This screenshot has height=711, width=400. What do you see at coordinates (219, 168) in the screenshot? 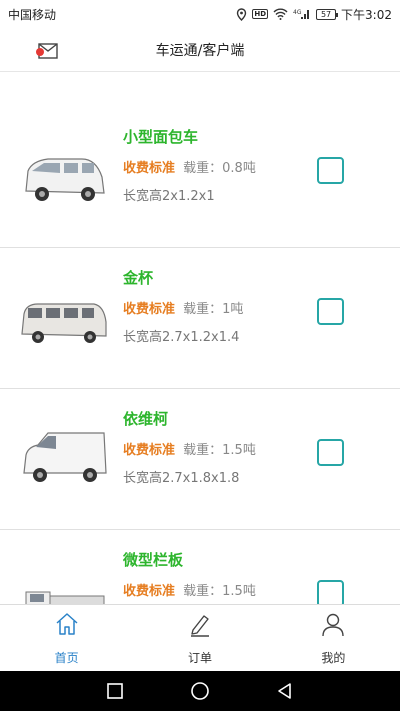
I see `load-capacity: 载重：0.8吨` at bounding box center [219, 168].